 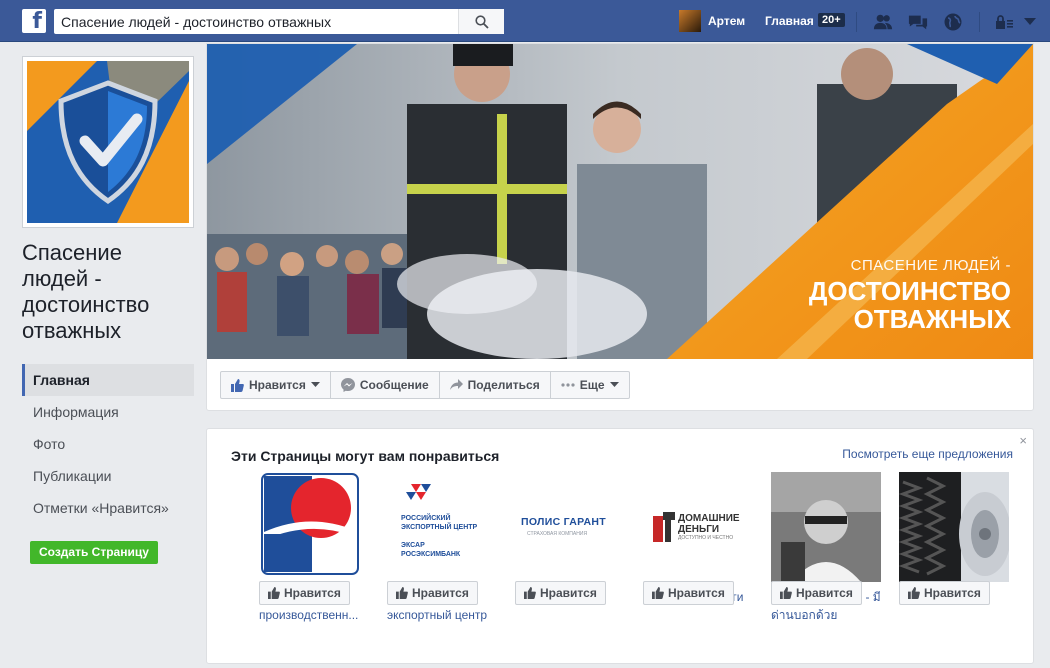 I want to click on logo-line: ЭКСПОРТНЫЙ ЦЕНТР, so click(x=439, y=527).